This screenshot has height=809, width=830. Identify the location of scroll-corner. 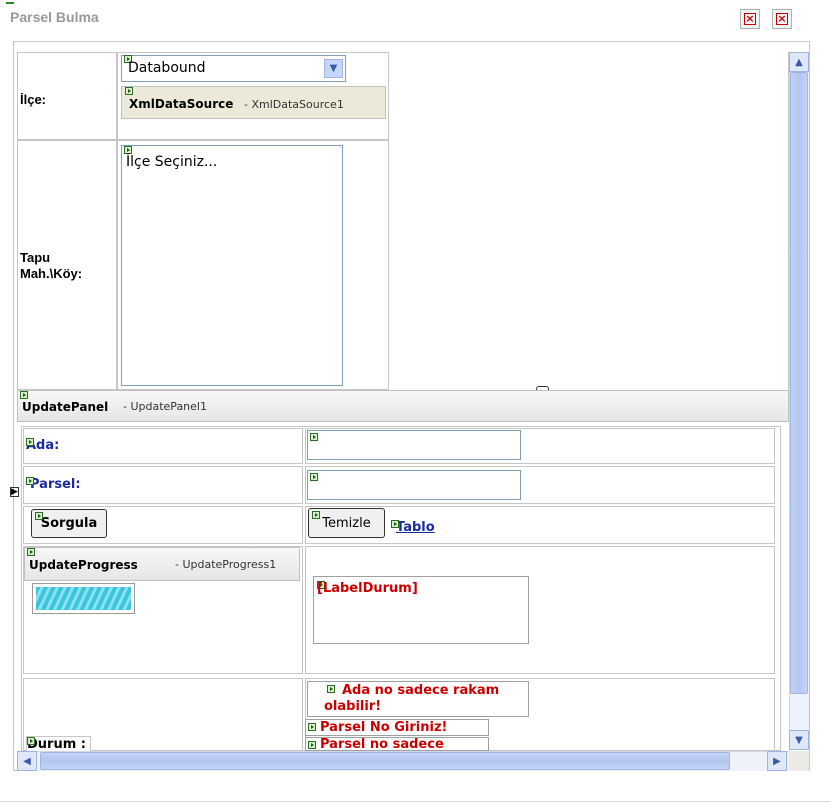
(799, 761).